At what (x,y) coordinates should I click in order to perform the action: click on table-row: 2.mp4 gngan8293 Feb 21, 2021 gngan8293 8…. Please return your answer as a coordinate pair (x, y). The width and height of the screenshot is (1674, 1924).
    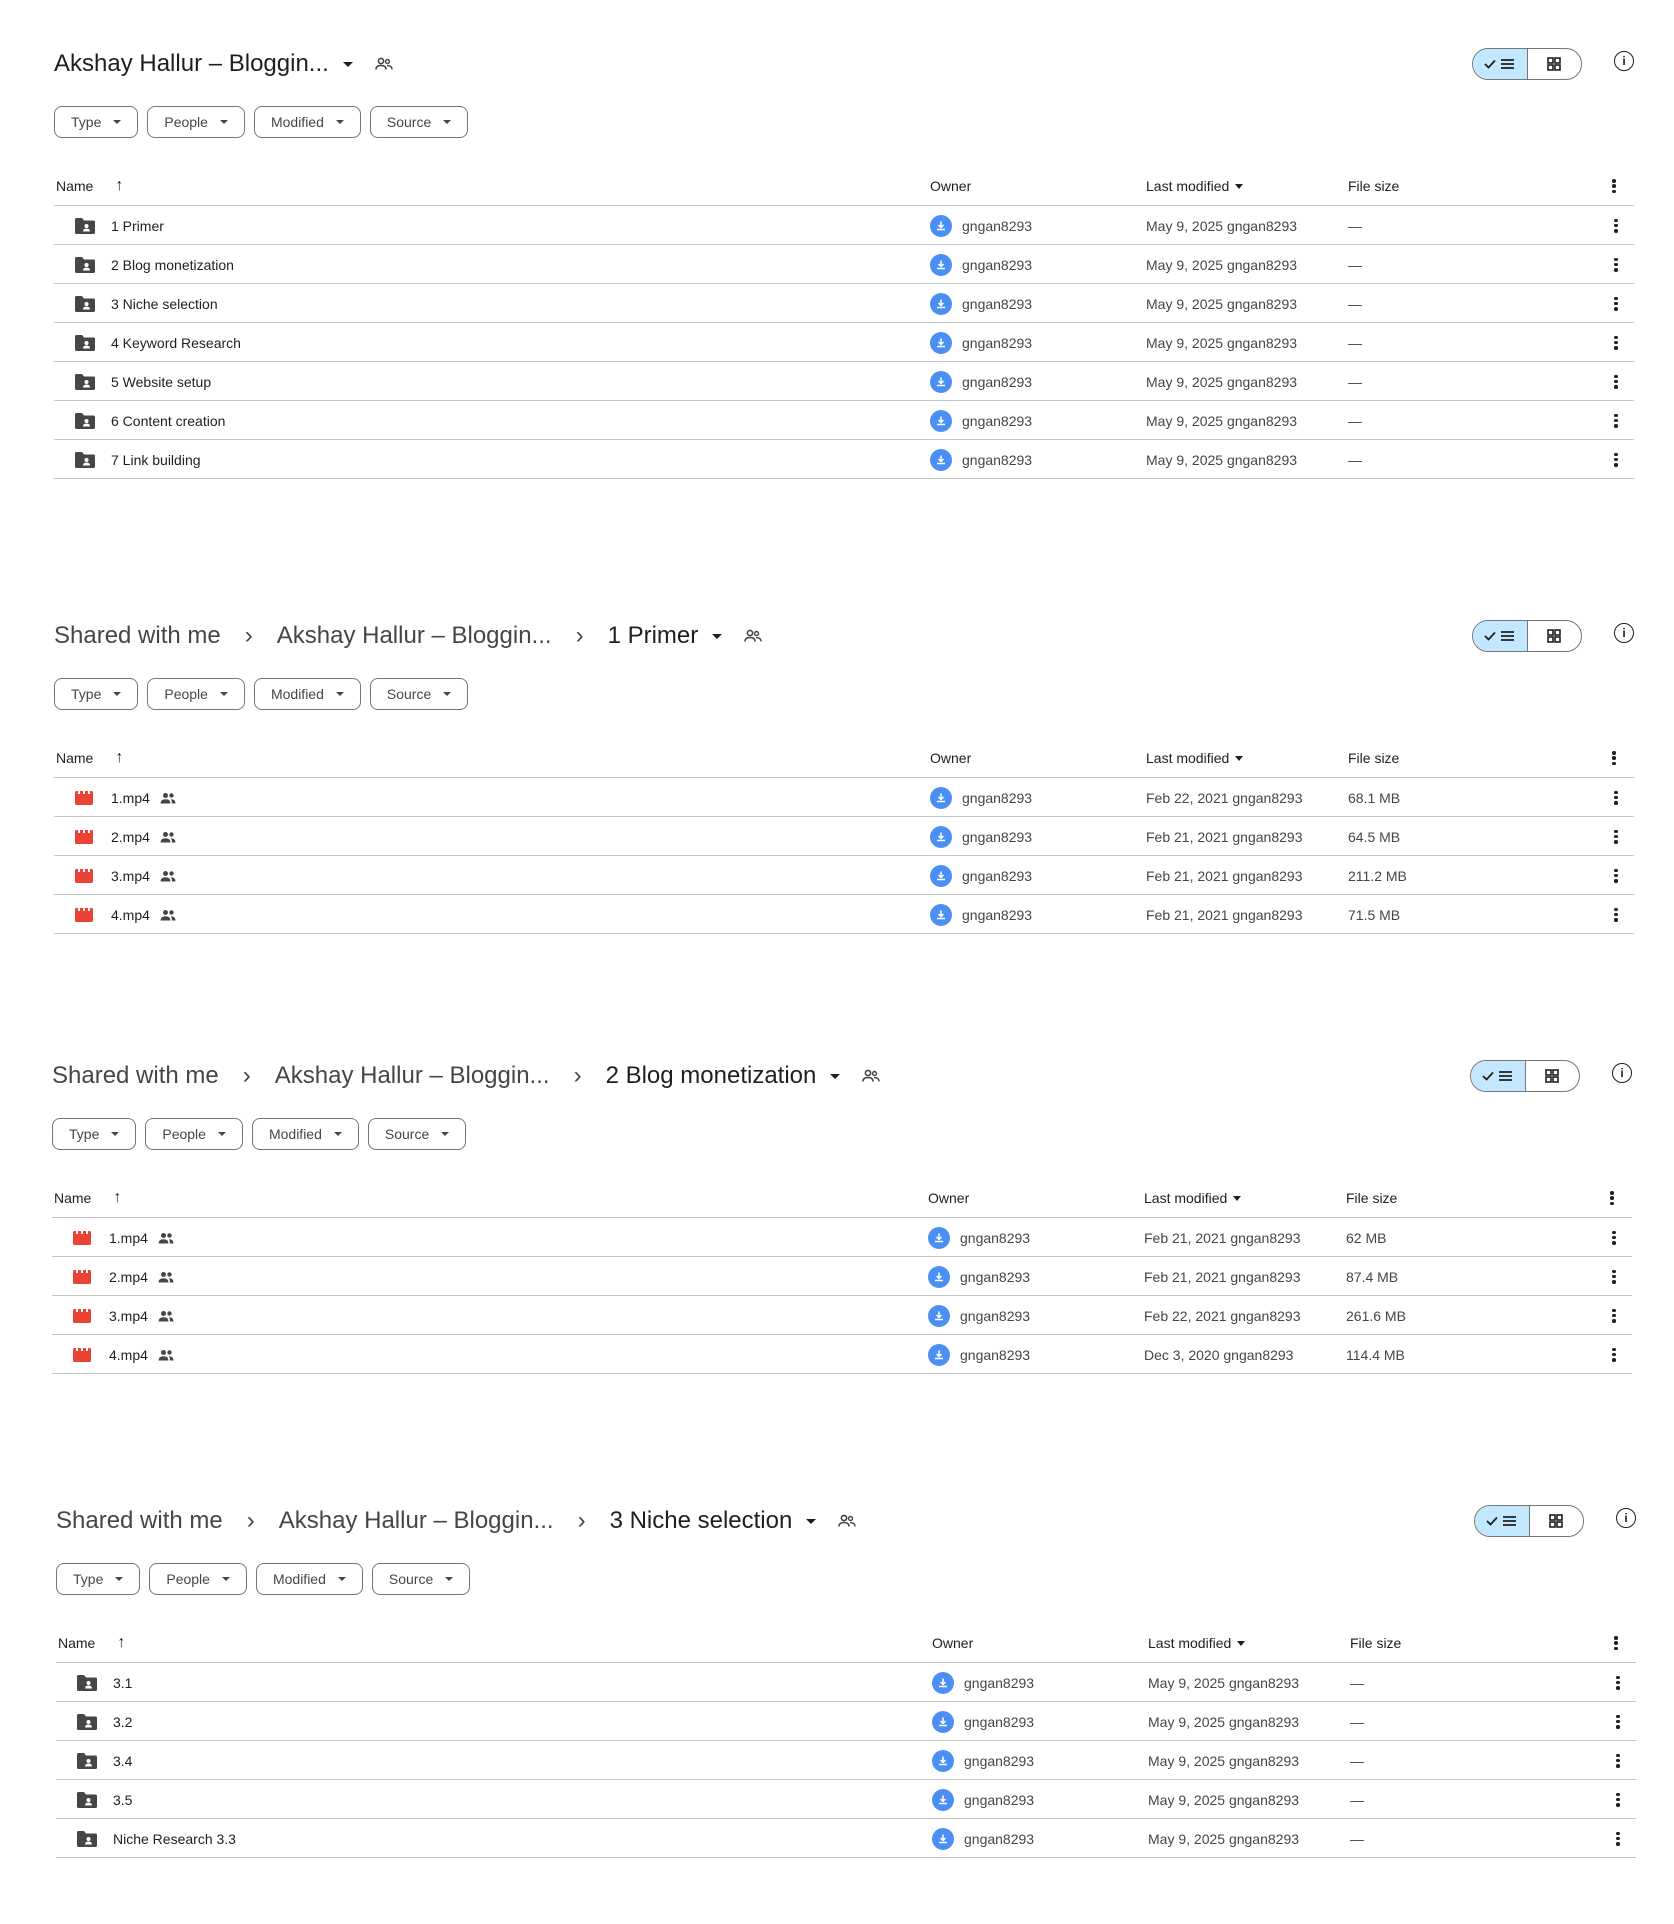
    Looking at the image, I should click on (842, 1276).